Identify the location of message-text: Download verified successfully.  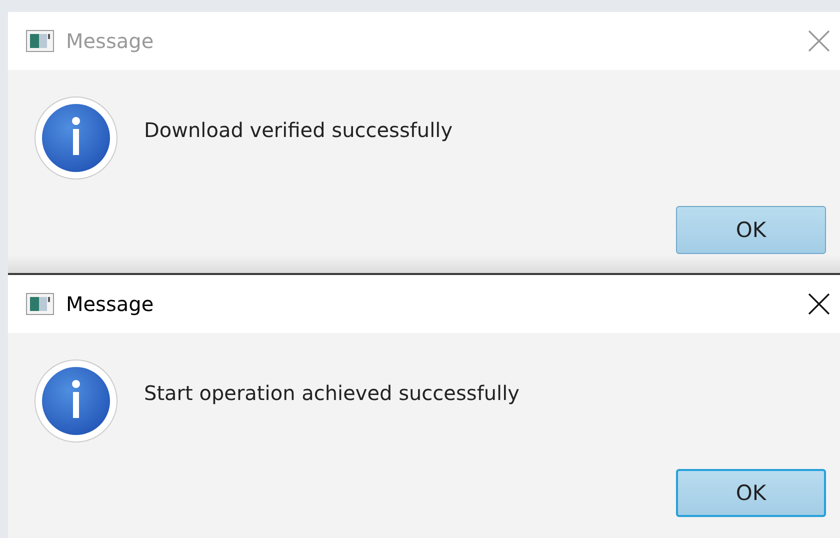
(298, 130).